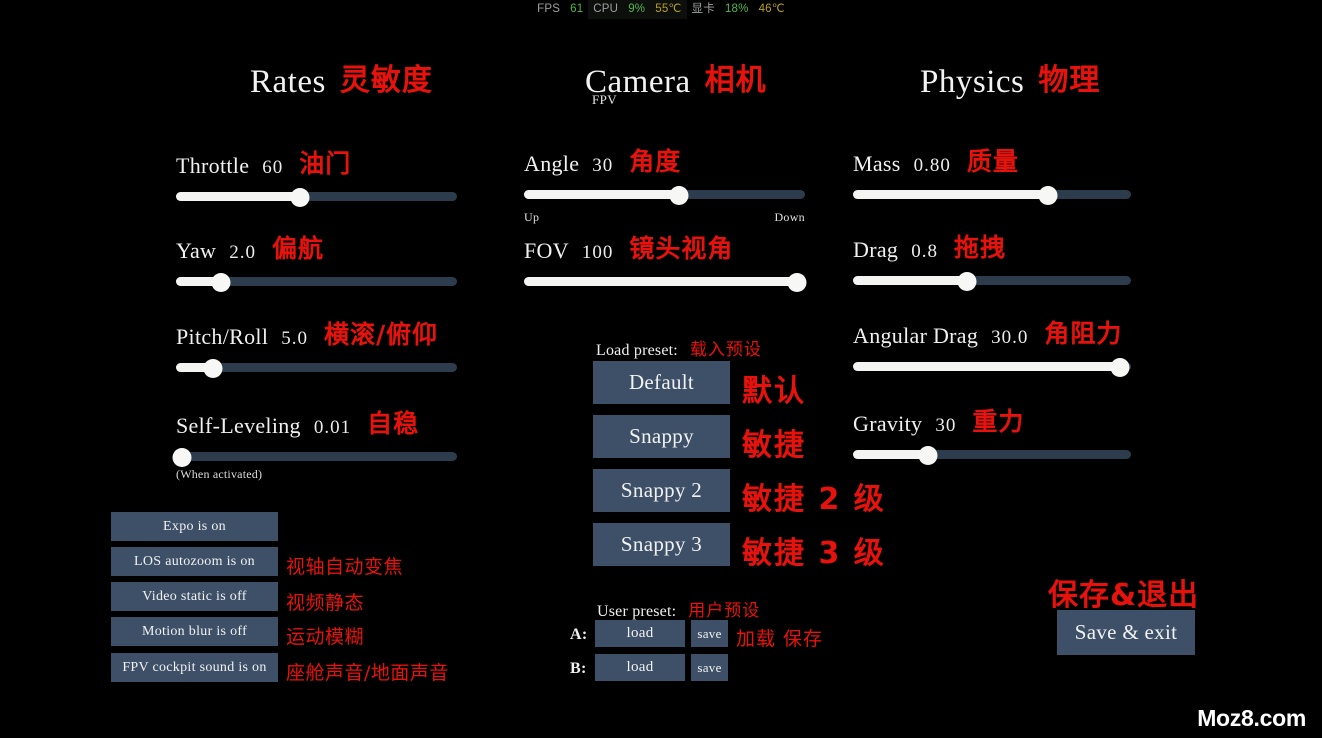 Image resolution: width=1322 pixels, height=738 pixels. Describe the element at coordinates (681, 248) in the screenshot. I see `fov-label-cn: 镜头视角` at that location.